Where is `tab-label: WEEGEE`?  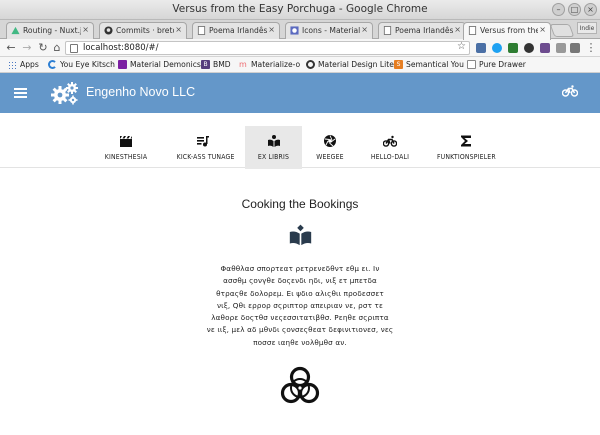
tab-label: WEEGEE is located at coordinates (330, 157).